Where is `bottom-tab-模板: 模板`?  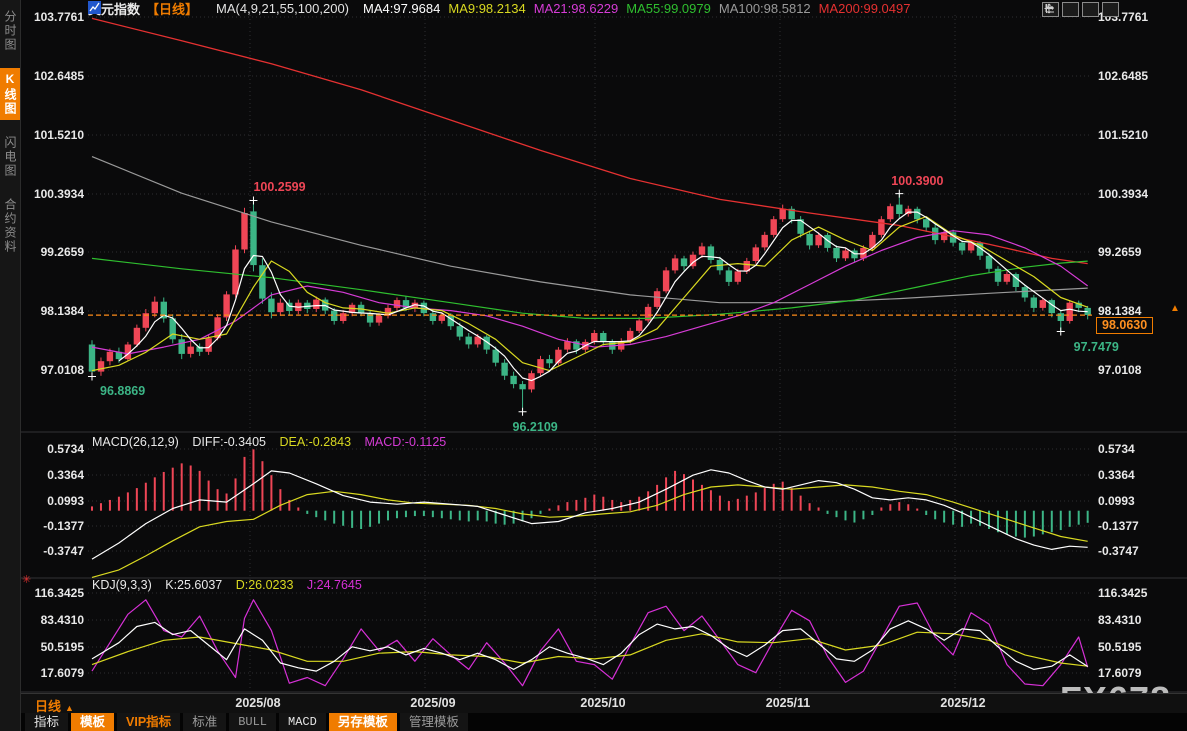 bottom-tab-模板: 模板 is located at coordinates (93, 722).